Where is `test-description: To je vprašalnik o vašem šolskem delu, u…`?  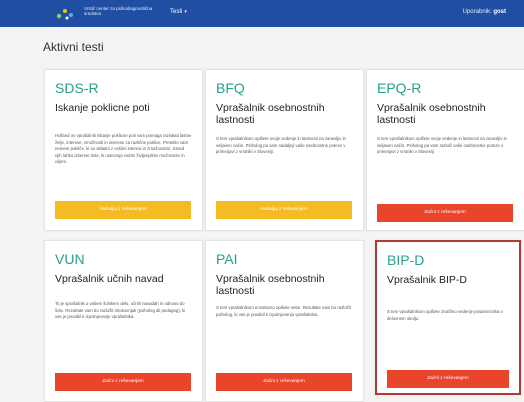
test-description: To je vprašalnik o vašem šolskem delu, u… is located at coordinates (120, 310).